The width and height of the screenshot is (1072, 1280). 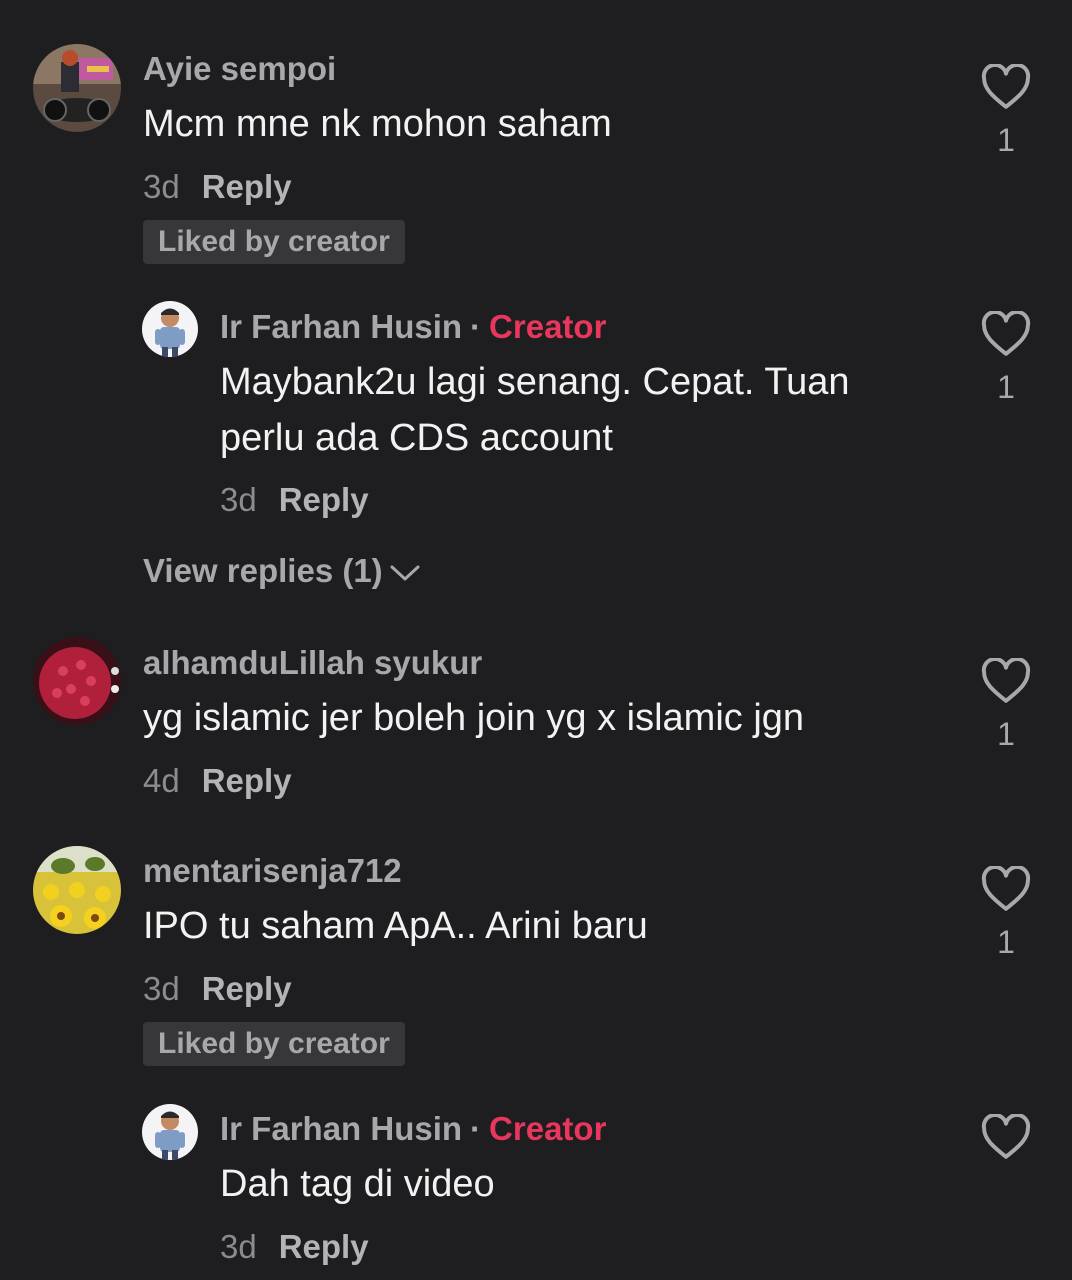 I want to click on view-replies-button: View replies (1), so click(x=282, y=571).